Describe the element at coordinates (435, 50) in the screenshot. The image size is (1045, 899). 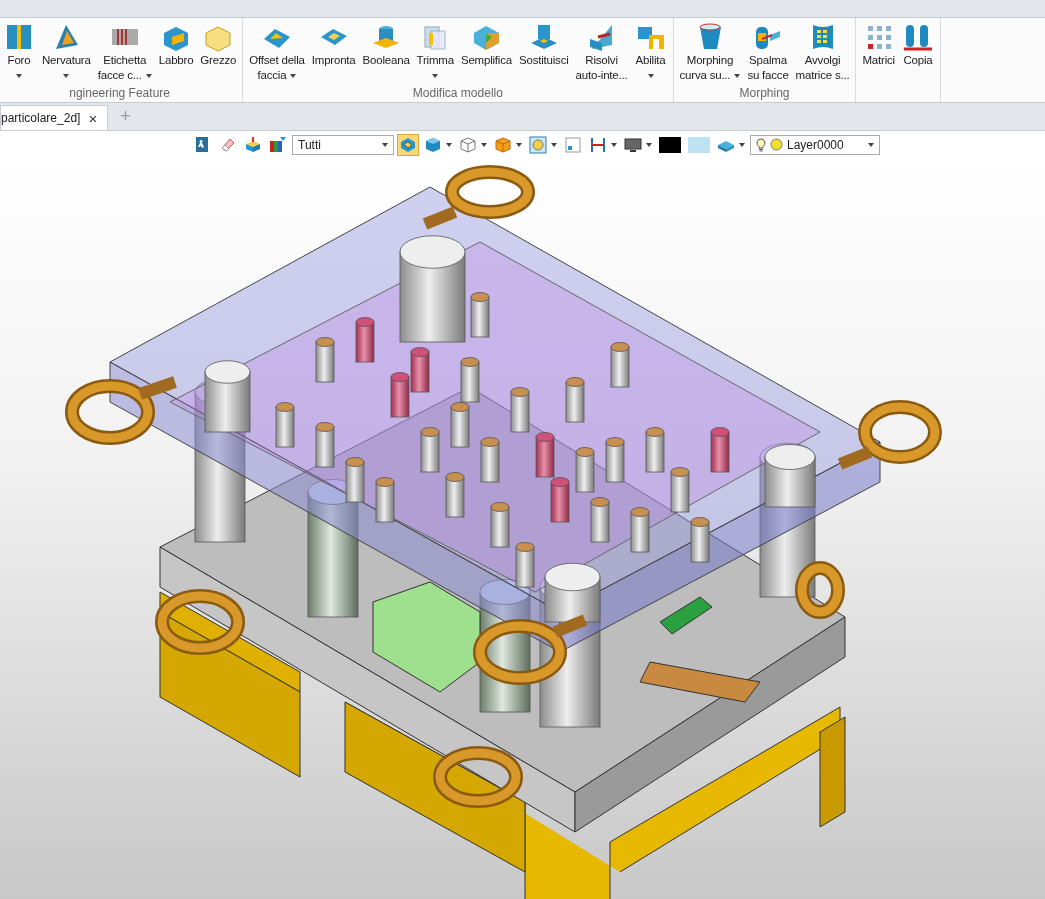
I see `ribbon-button: Trimma` at that location.